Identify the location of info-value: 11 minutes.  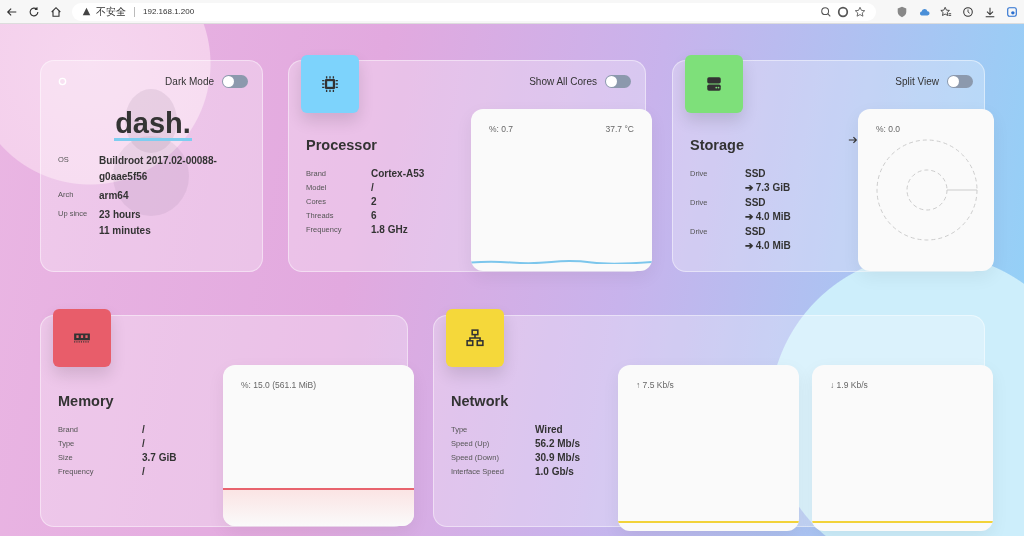
(125, 231).